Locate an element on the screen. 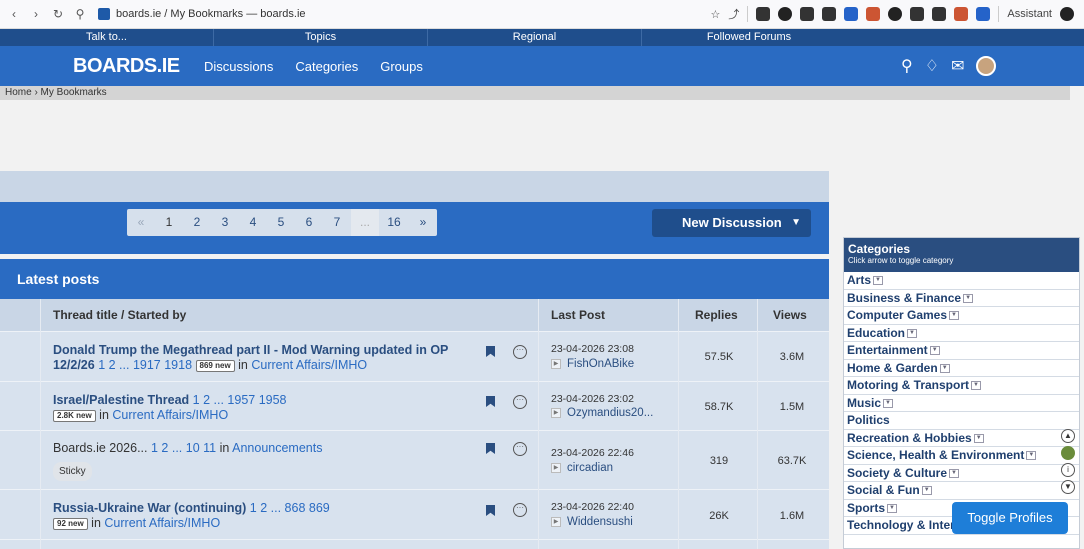  last-post-username: FishOnABike is located at coordinates (600, 364).